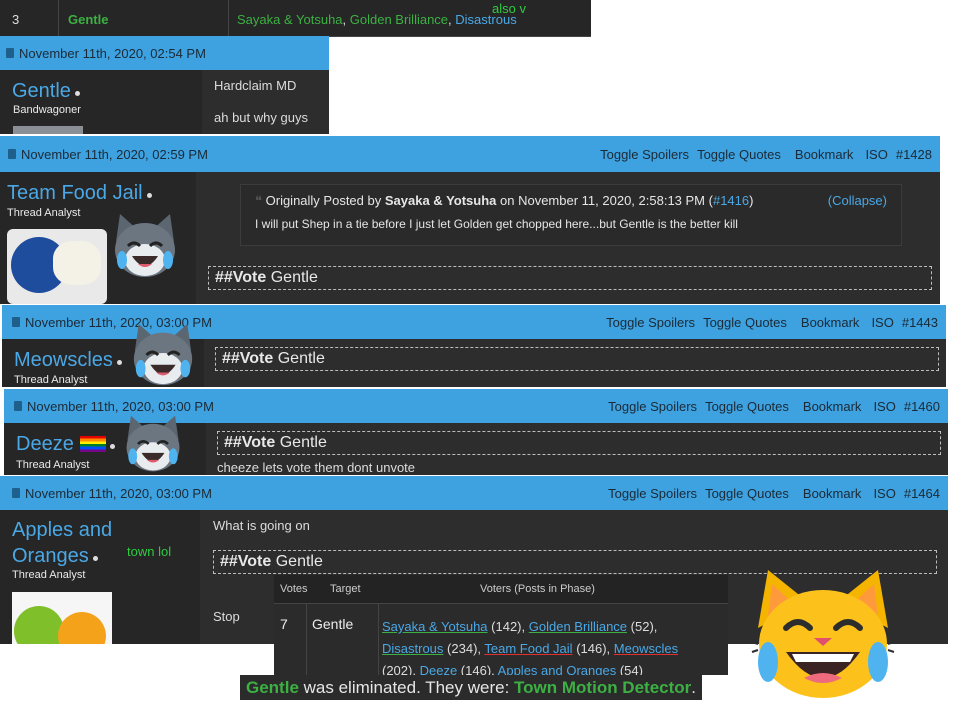  I want to click on header-target: Target, so click(345, 589).